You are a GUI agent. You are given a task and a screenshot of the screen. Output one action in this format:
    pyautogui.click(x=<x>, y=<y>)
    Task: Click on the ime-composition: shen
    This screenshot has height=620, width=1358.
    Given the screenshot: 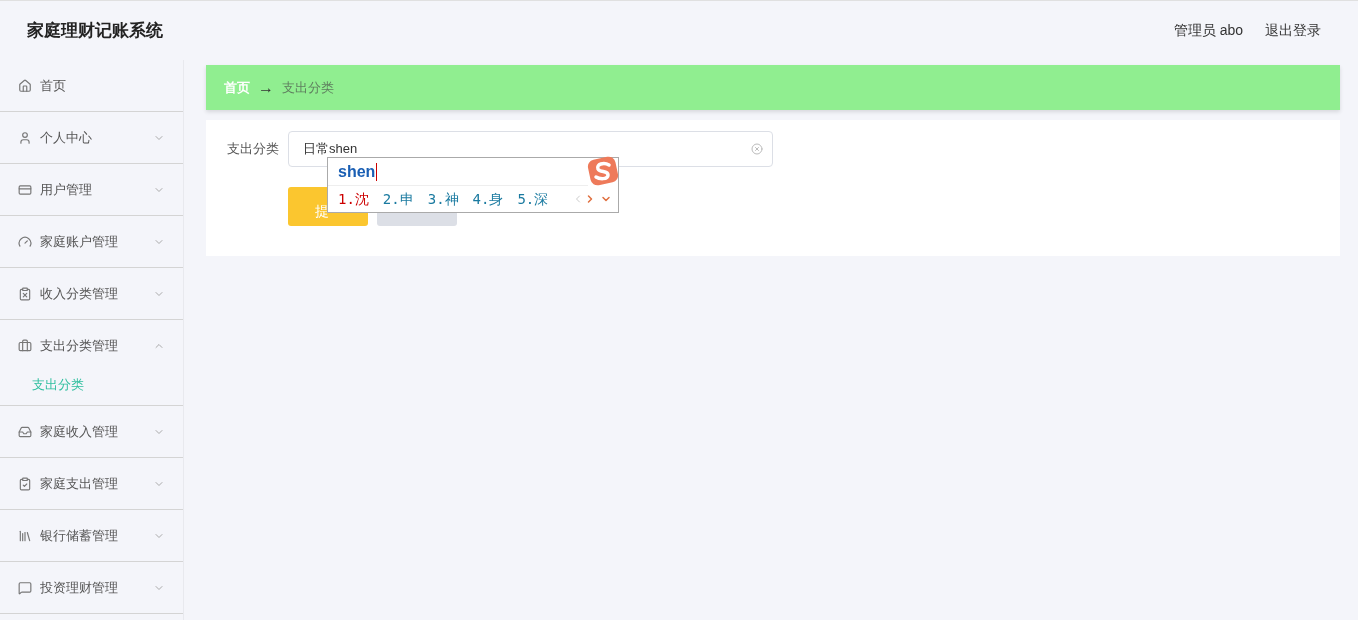 What is the action you would take?
    pyautogui.click(x=358, y=171)
    